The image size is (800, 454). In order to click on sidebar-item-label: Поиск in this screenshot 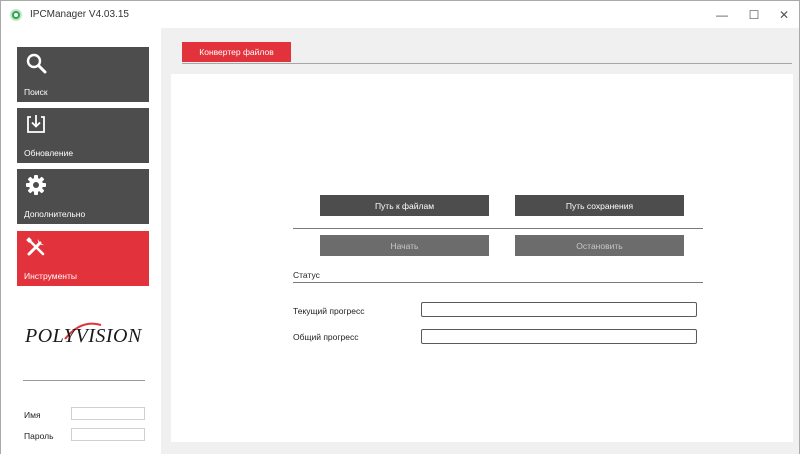, I will do `click(36, 92)`.